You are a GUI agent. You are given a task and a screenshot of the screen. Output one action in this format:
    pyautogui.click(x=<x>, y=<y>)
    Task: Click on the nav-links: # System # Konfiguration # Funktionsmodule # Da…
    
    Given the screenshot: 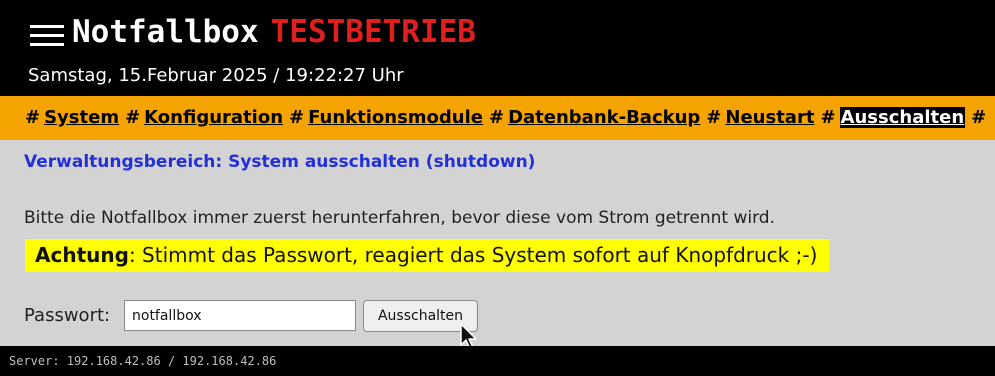 What is the action you would take?
    pyautogui.click(x=507, y=117)
    